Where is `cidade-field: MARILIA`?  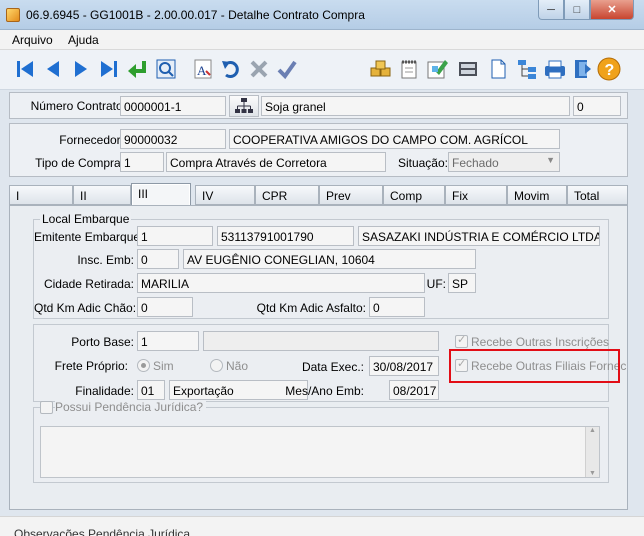
cidade-field: MARILIA is located at coordinates (281, 283).